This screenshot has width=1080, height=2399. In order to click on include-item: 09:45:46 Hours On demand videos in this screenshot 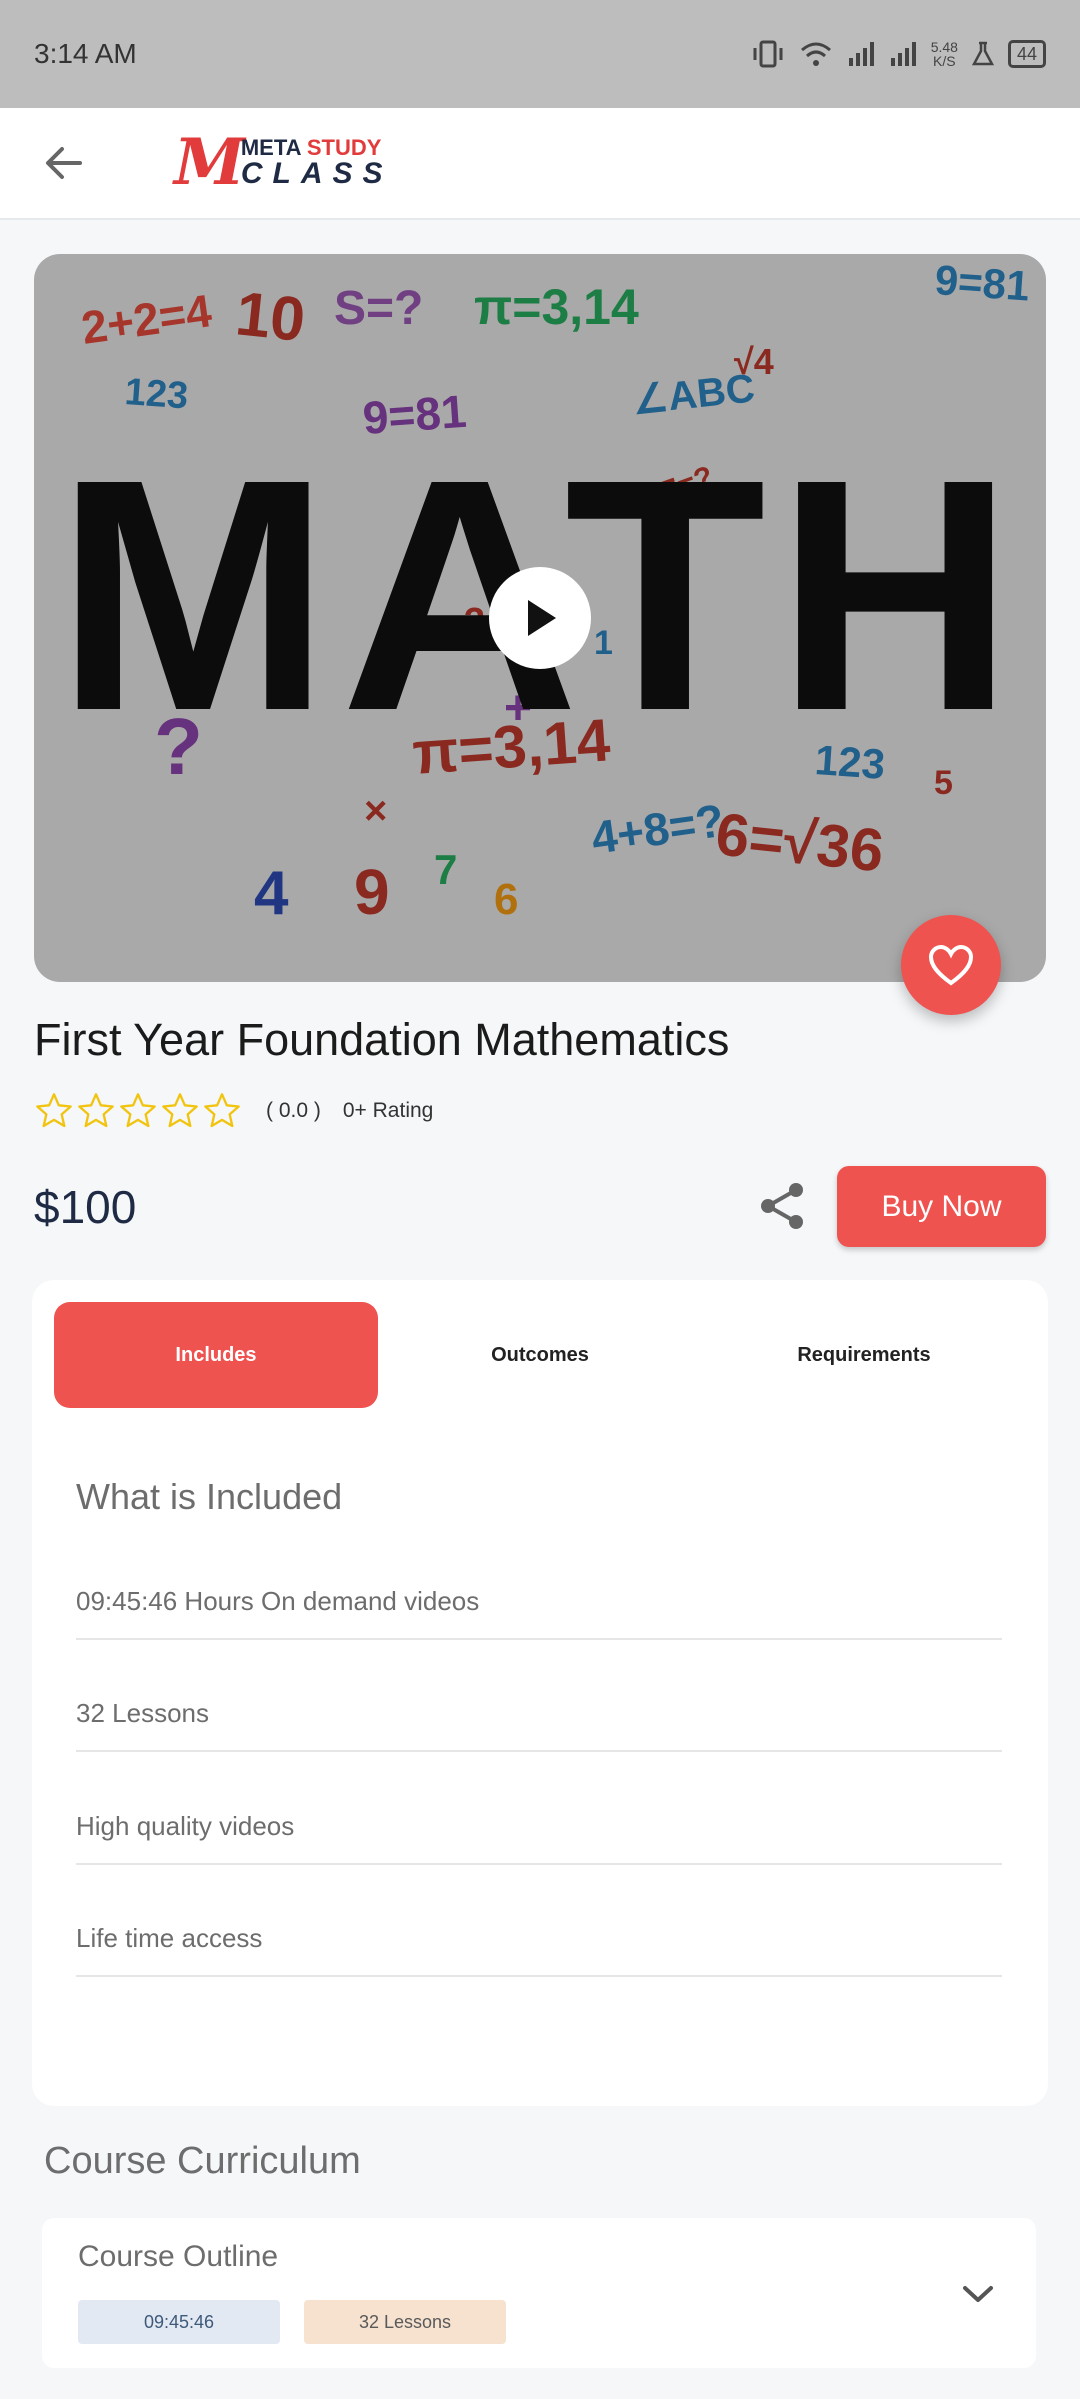, I will do `click(539, 1611)`.